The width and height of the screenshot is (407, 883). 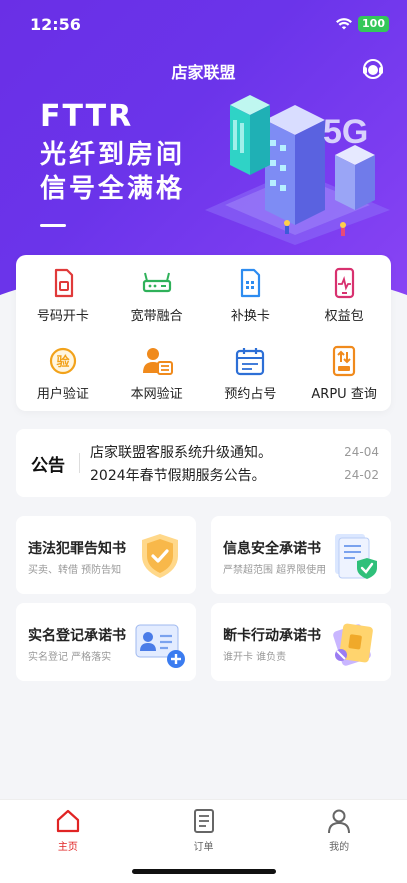 I want to click on menu-item-user-verify: 验 用户验证, so click(x=63, y=380).